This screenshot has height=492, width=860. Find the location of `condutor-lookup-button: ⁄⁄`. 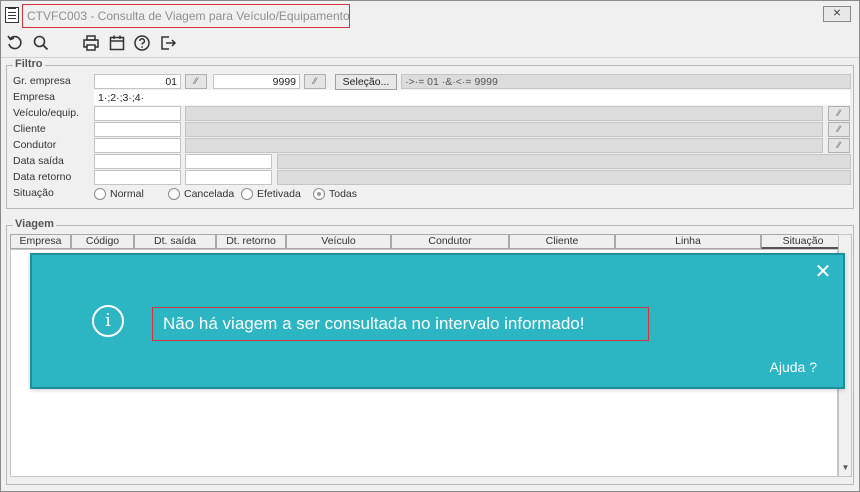

condutor-lookup-button: ⁄⁄ is located at coordinates (839, 145).